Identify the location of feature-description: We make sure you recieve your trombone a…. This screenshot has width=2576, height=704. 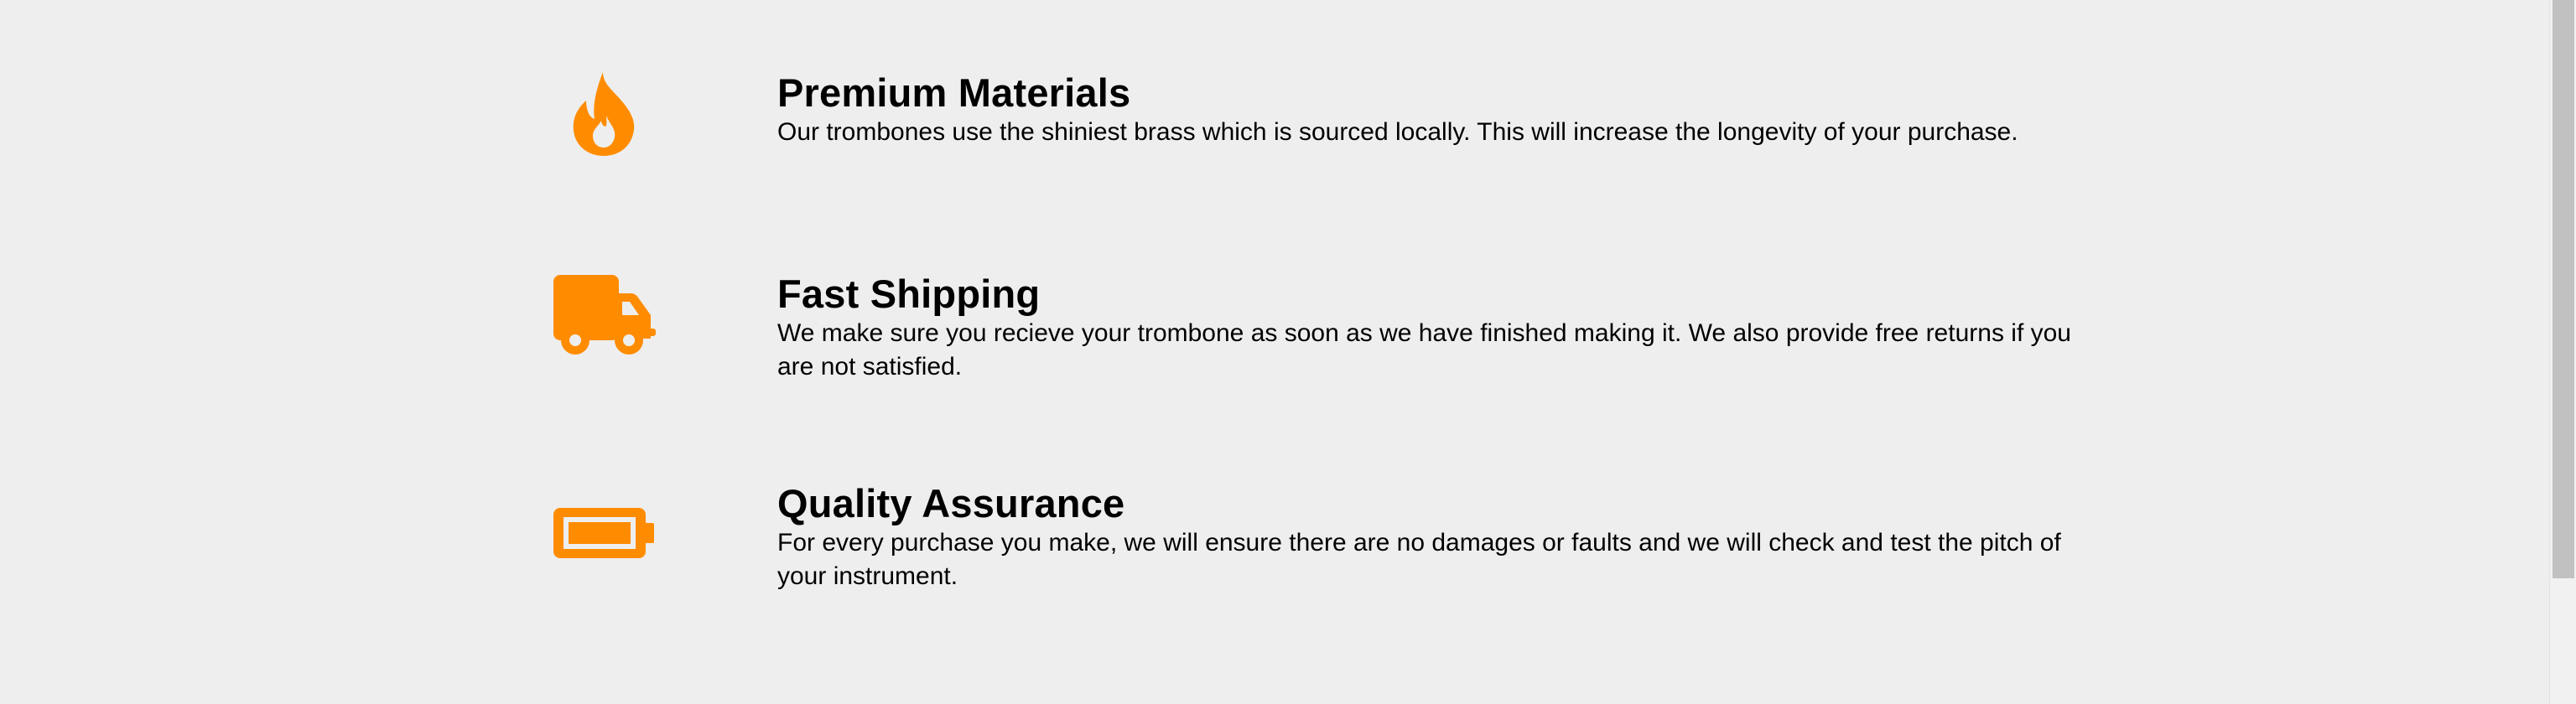
(1424, 349).